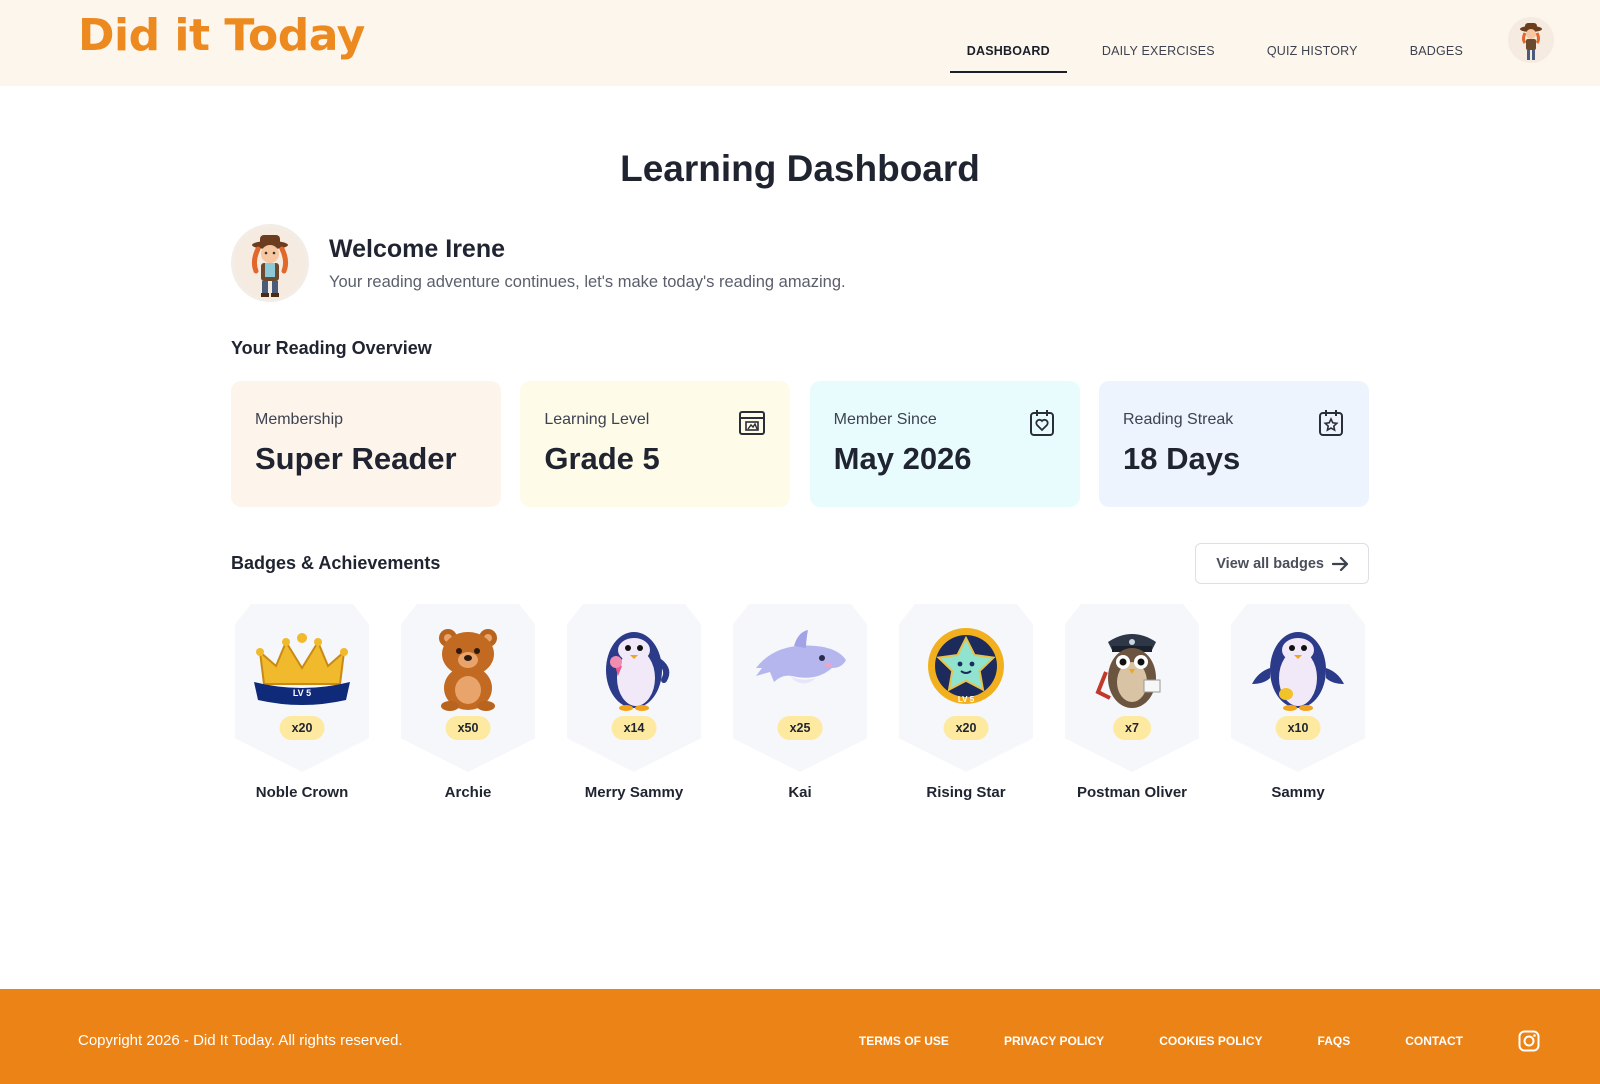 The image size is (1600, 1084). I want to click on badges-header: Badges & Achievements View all badges, so click(800, 563).